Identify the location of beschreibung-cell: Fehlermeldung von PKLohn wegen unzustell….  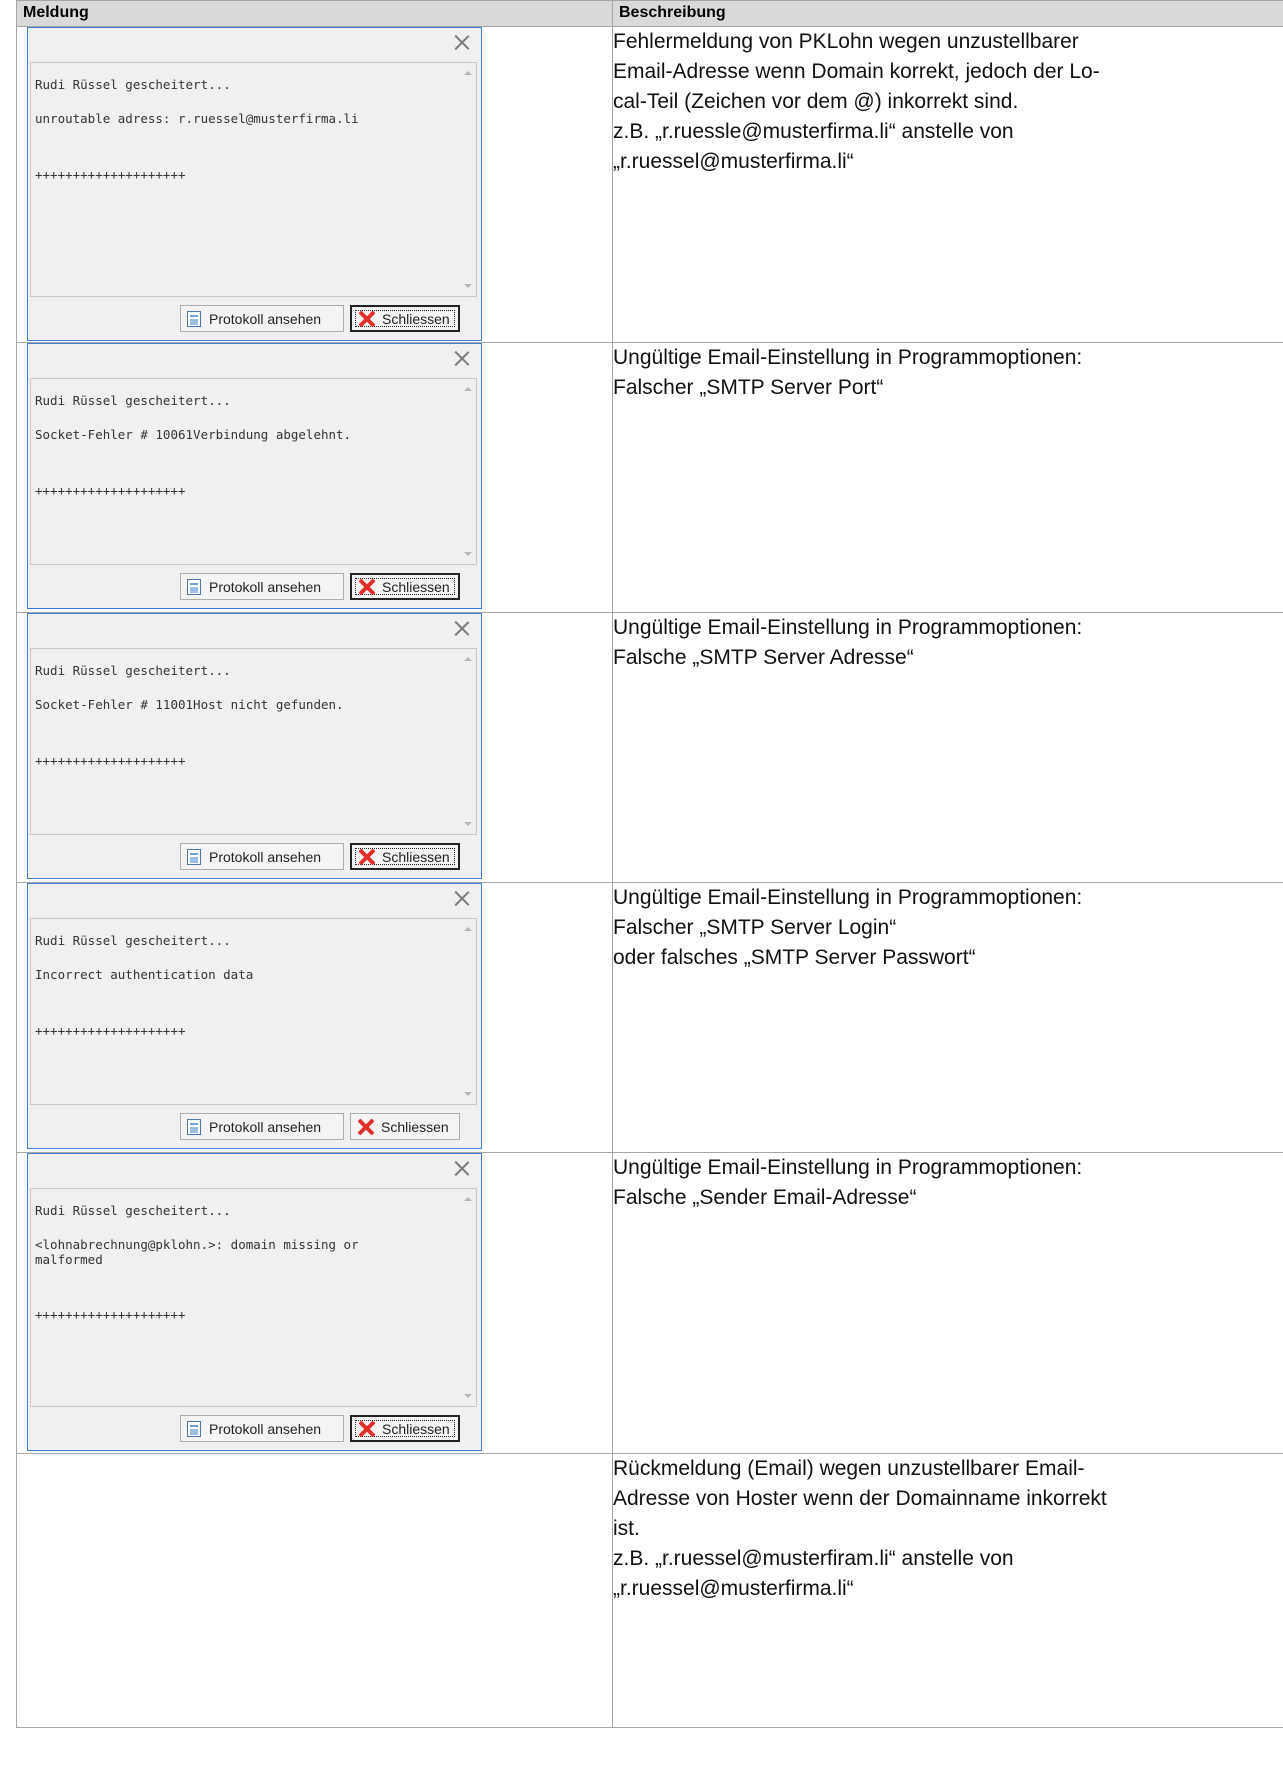
(947, 184).